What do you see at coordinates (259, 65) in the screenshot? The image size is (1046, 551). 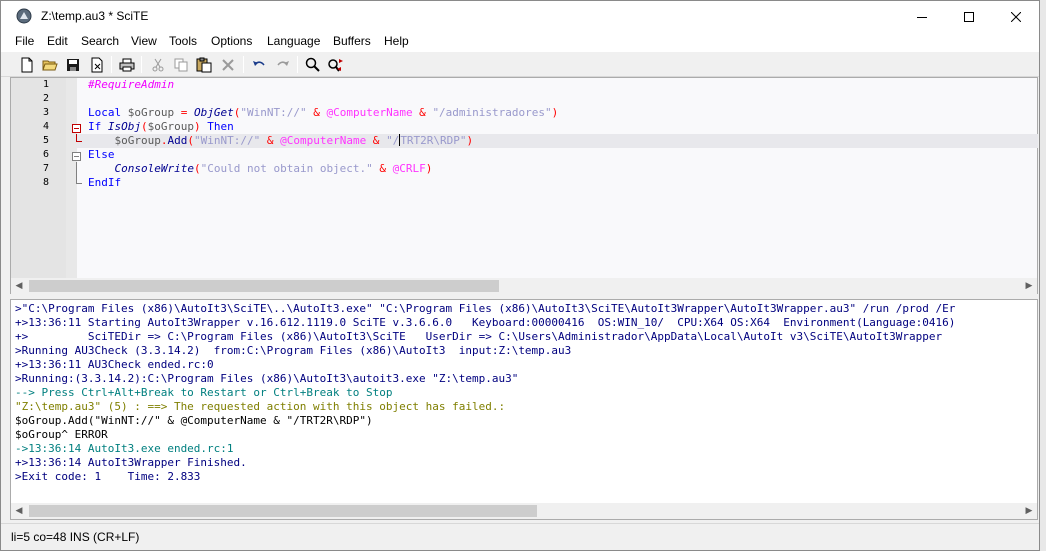 I see `undo-button` at bounding box center [259, 65].